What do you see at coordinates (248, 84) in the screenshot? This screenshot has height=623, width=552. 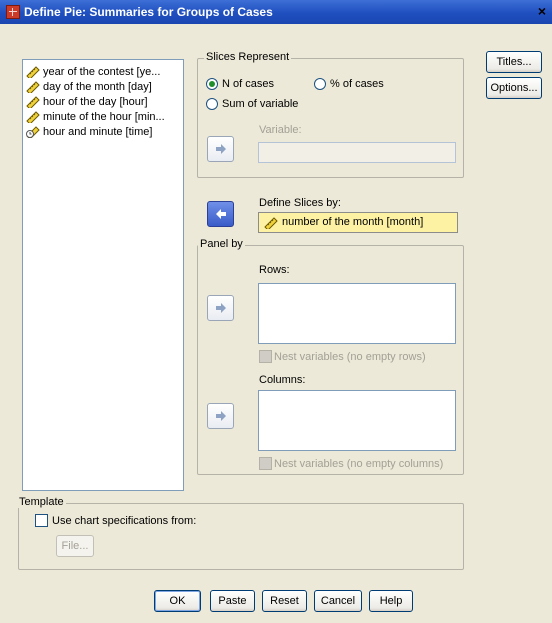 I see `n-of-cases-label: N of cases` at bounding box center [248, 84].